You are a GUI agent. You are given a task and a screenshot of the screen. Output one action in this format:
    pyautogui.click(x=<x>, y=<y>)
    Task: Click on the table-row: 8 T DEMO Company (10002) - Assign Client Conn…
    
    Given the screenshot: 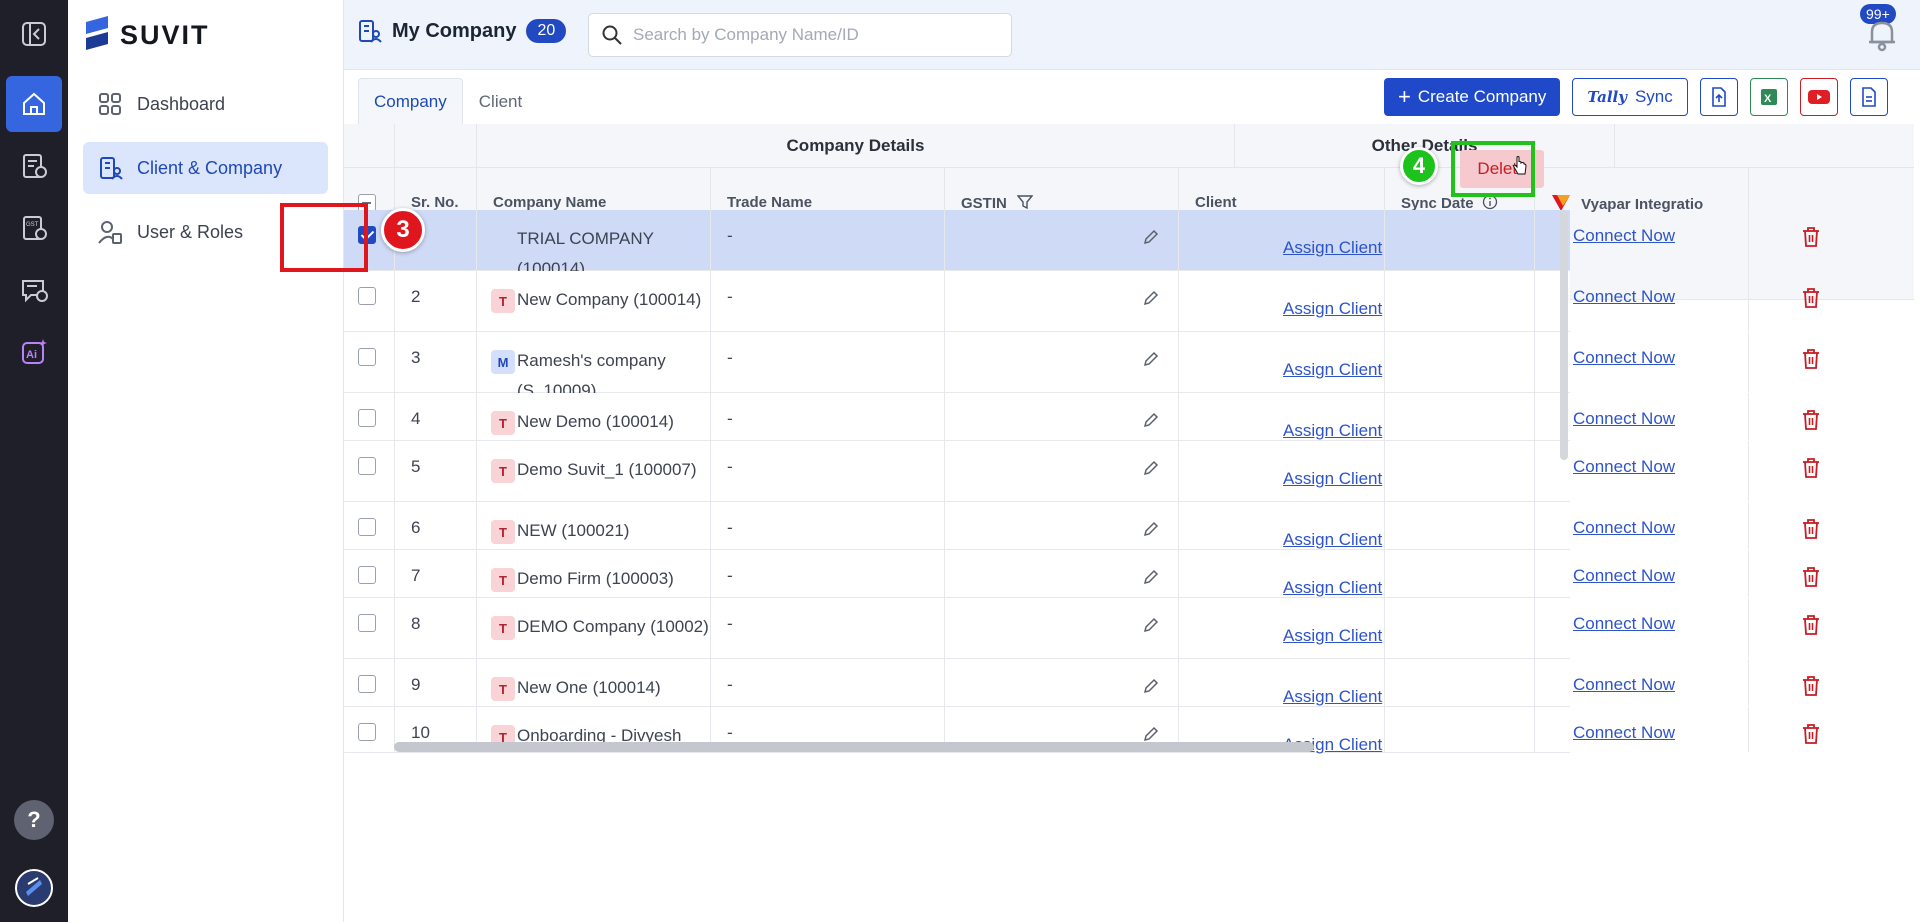 What is the action you would take?
    pyautogui.click(x=1081, y=628)
    